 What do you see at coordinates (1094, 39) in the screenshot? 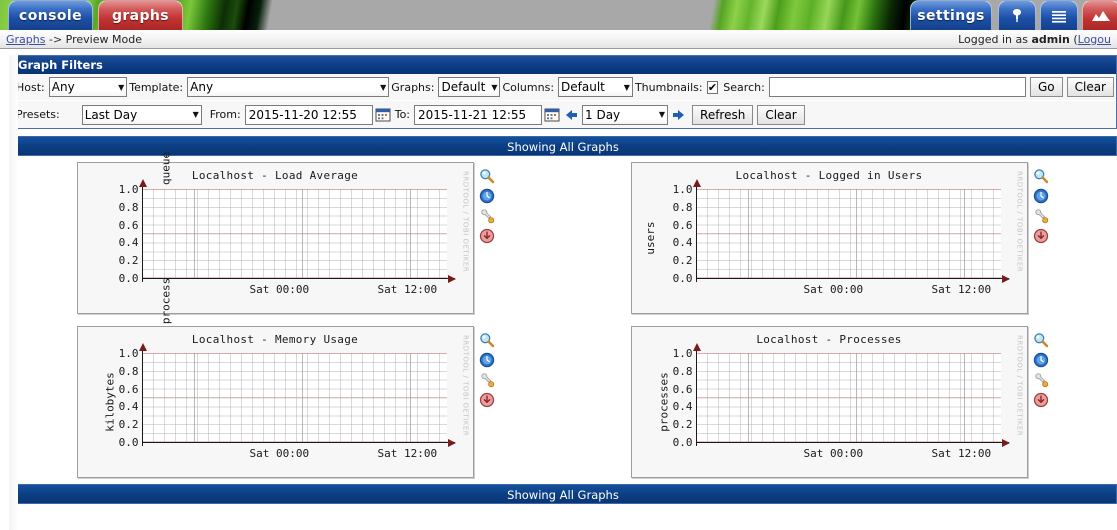
I see `logout-link: Logou` at bounding box center [1094, 39].